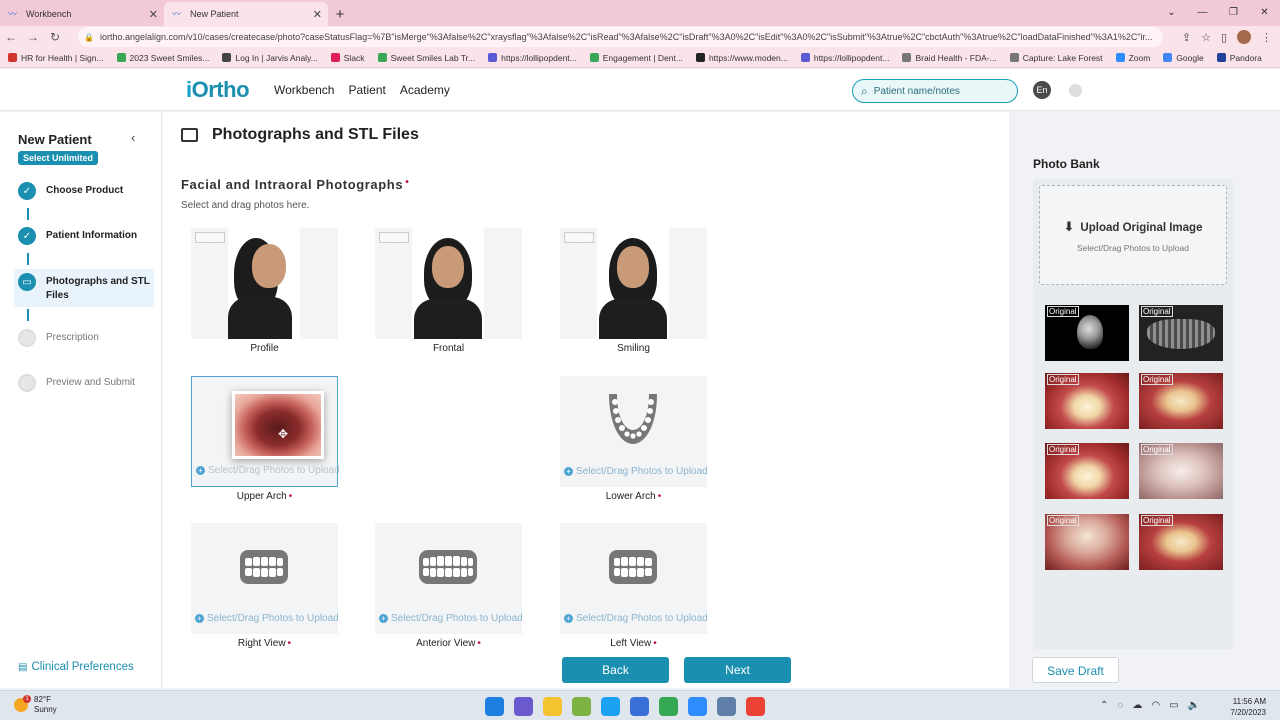 The width and height of the screenshot is (1280, 720). I want to click on back-button: Back, so click(615, 670).